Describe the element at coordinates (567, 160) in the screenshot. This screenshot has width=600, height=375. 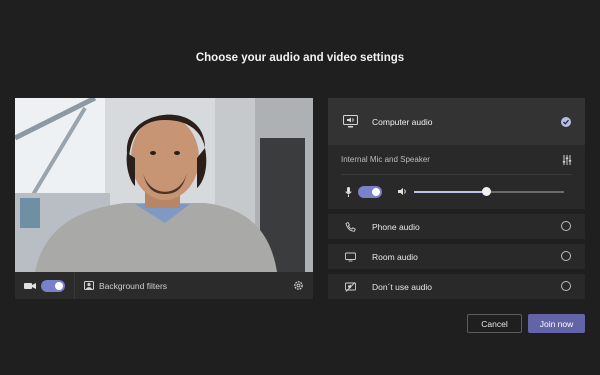
I see `device-settings-icon` at that location.